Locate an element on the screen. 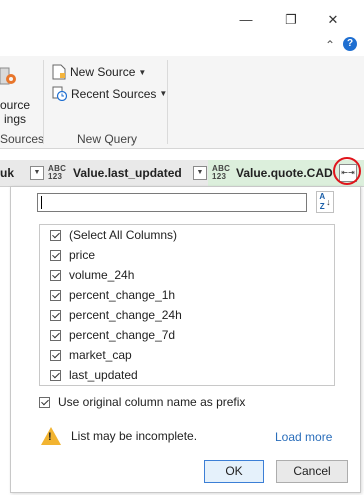 This screenshot has height=495, width=364. column-header-last-updated: Value.last_updated is located at coordinates (127, 173).